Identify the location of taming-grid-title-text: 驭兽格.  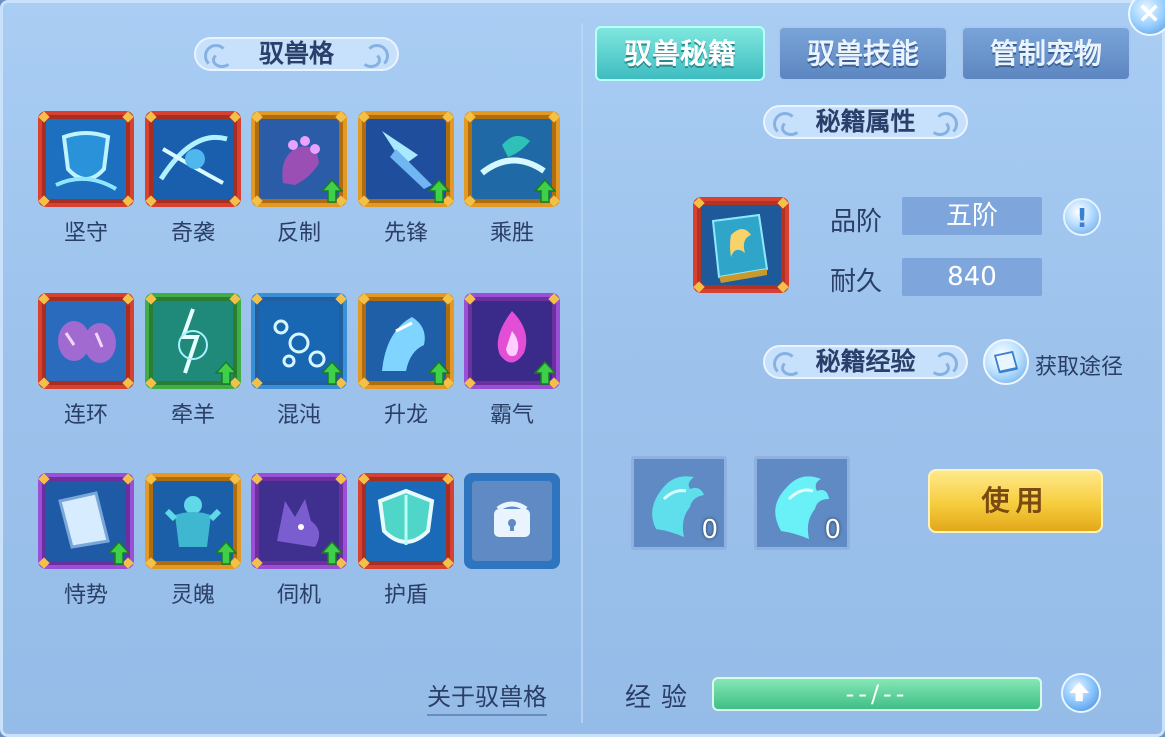
(296, 53).